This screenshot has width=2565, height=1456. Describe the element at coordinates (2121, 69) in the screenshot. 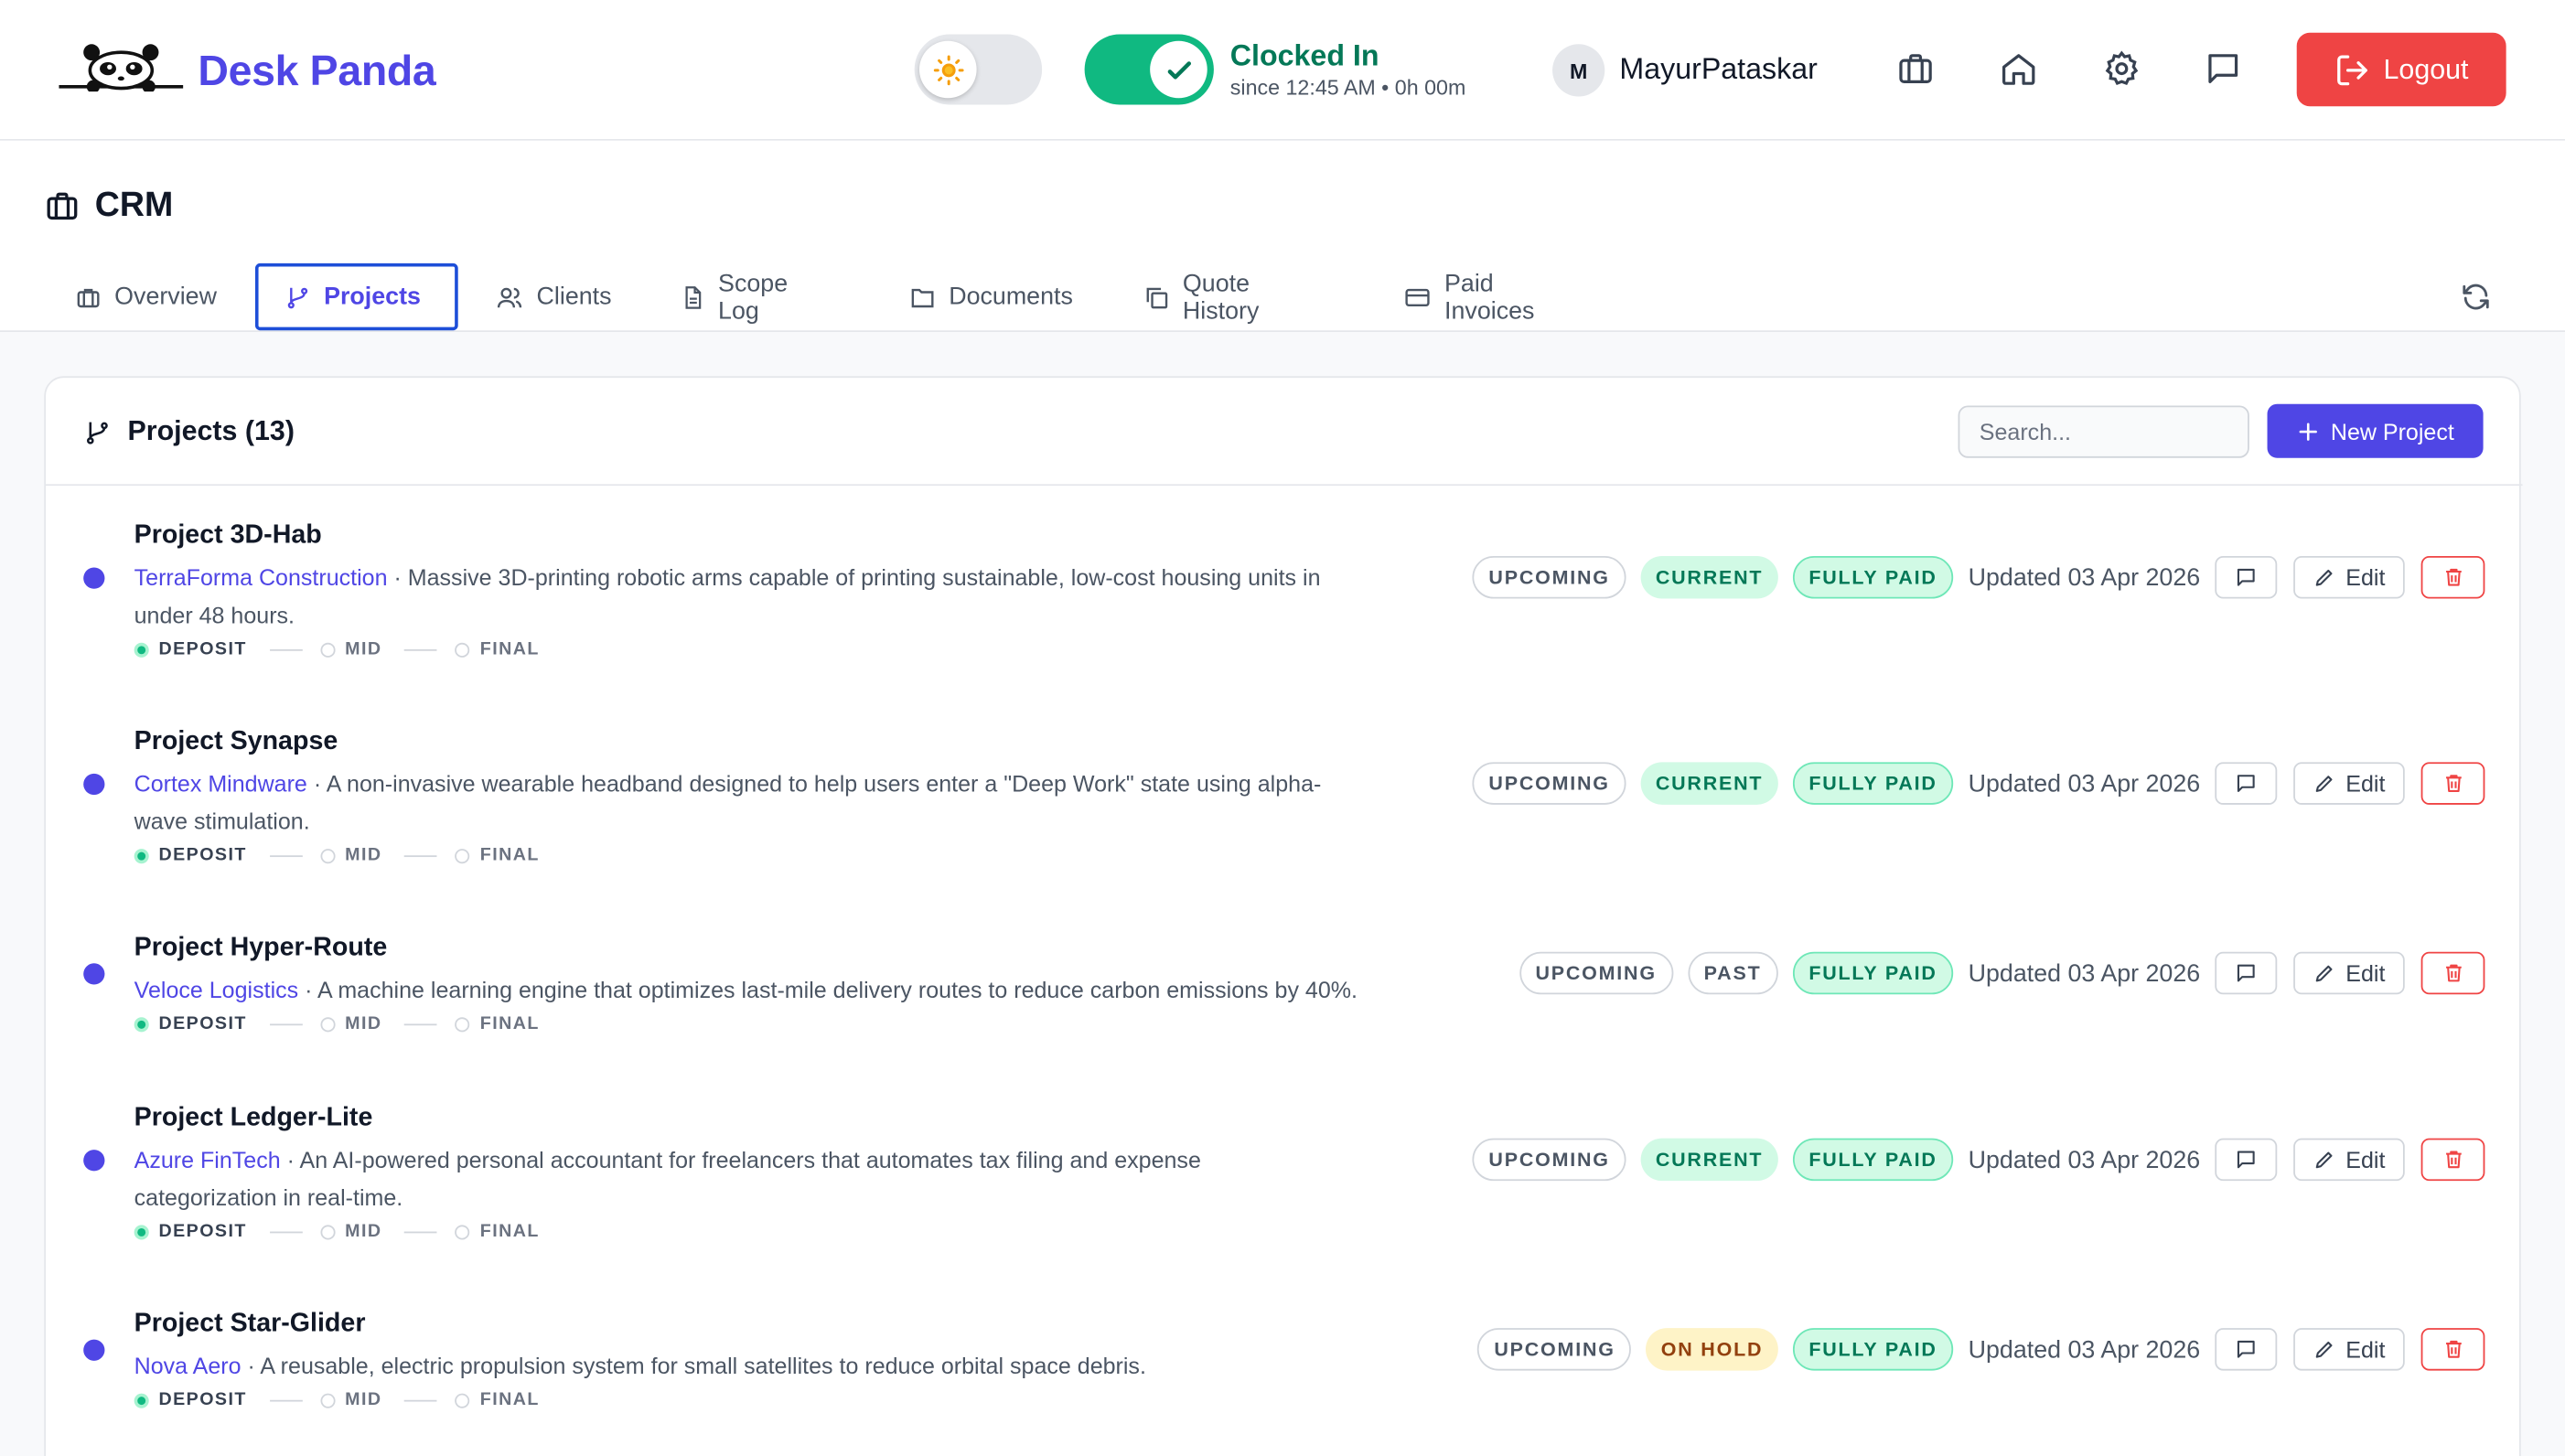

I see `gear-icon` at that location.